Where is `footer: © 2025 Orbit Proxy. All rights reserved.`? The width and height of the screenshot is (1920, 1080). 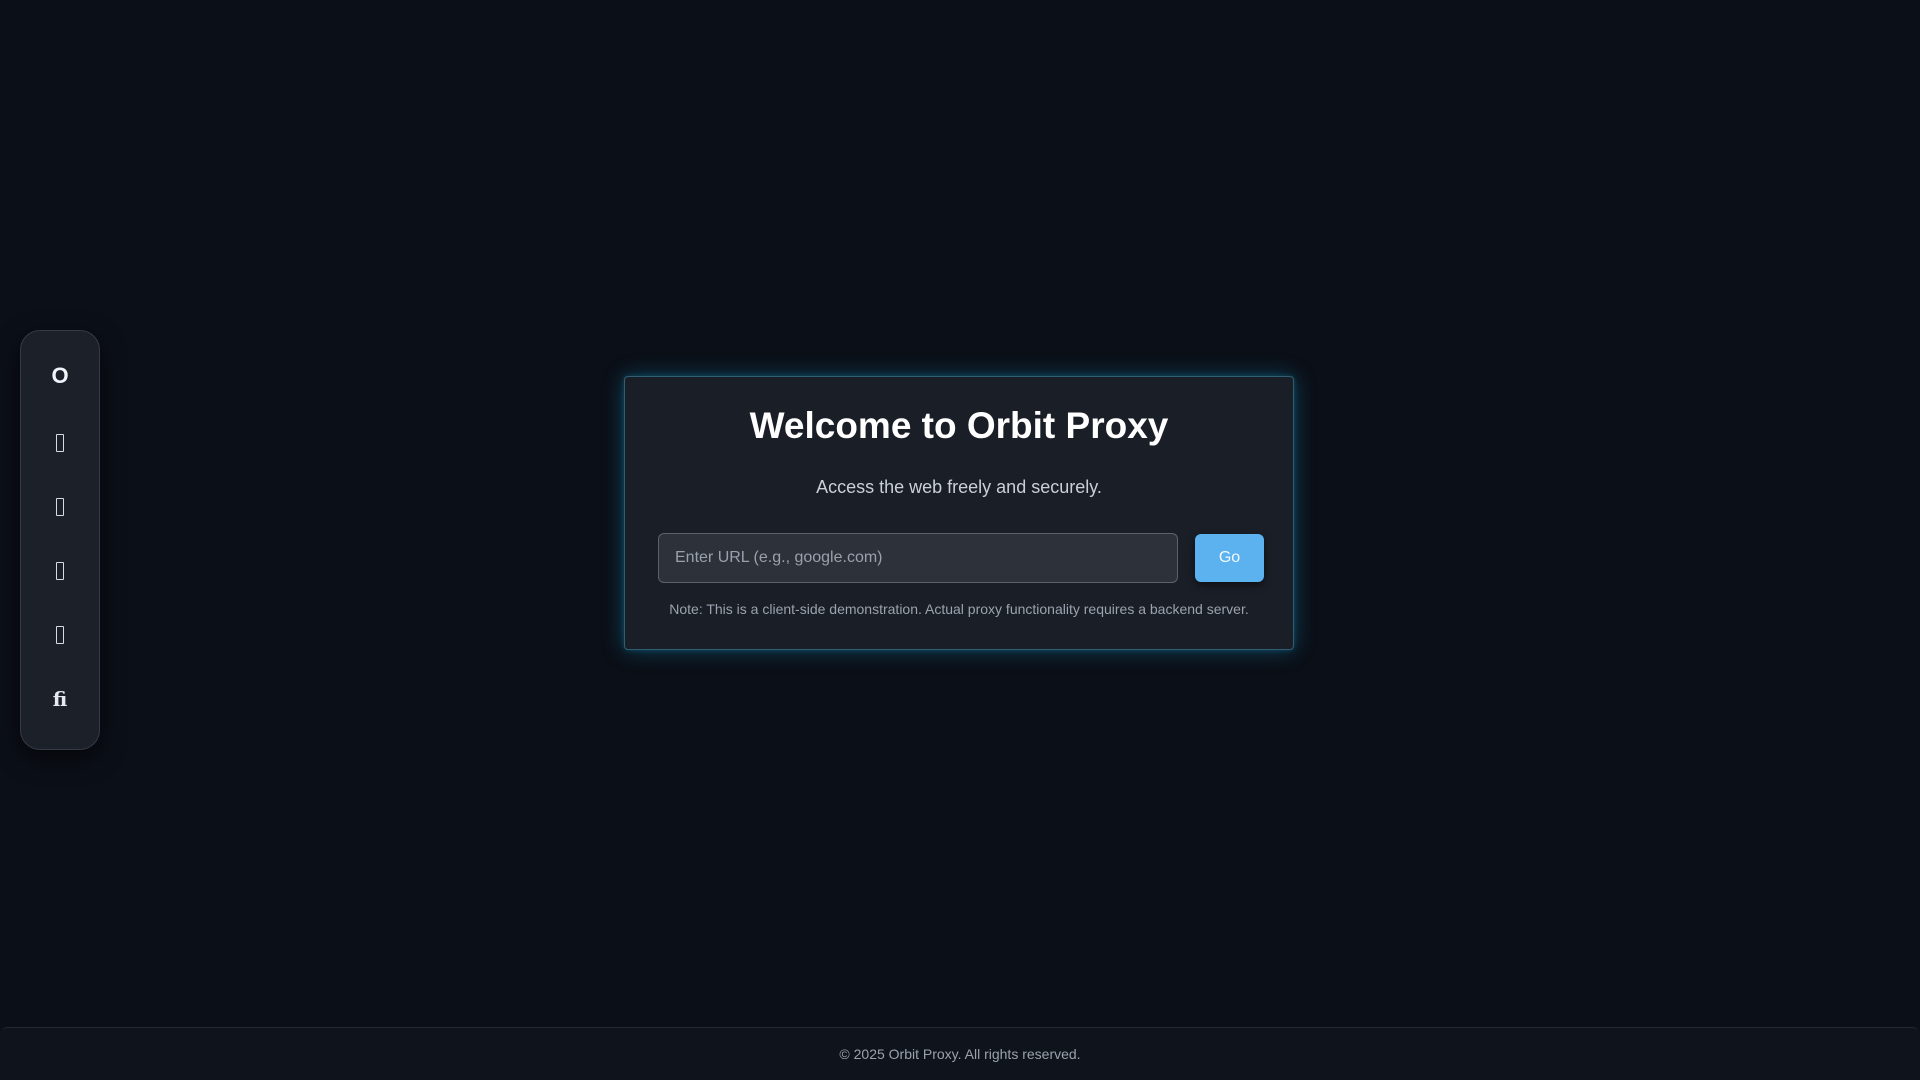
footer: © 2025 Orbit Proxy. All rights reserved. is located at coordinates (960, 1053).